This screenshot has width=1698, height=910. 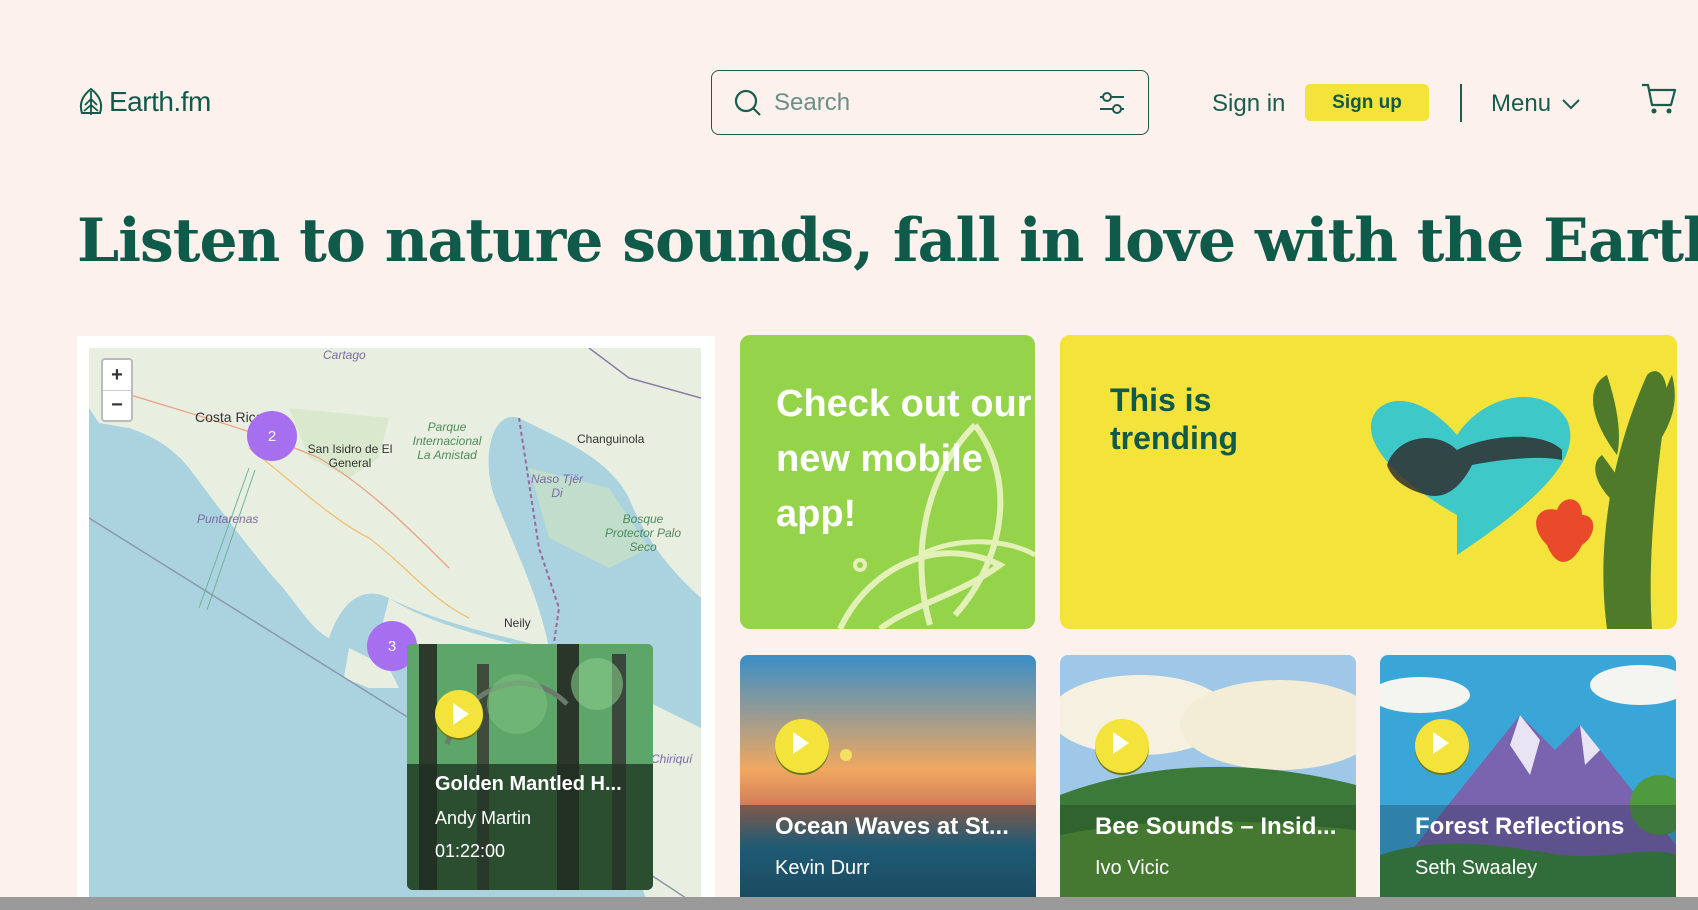 I want to click on map-label-chiriqui: Chiriquí, so click(x=672, y=759).